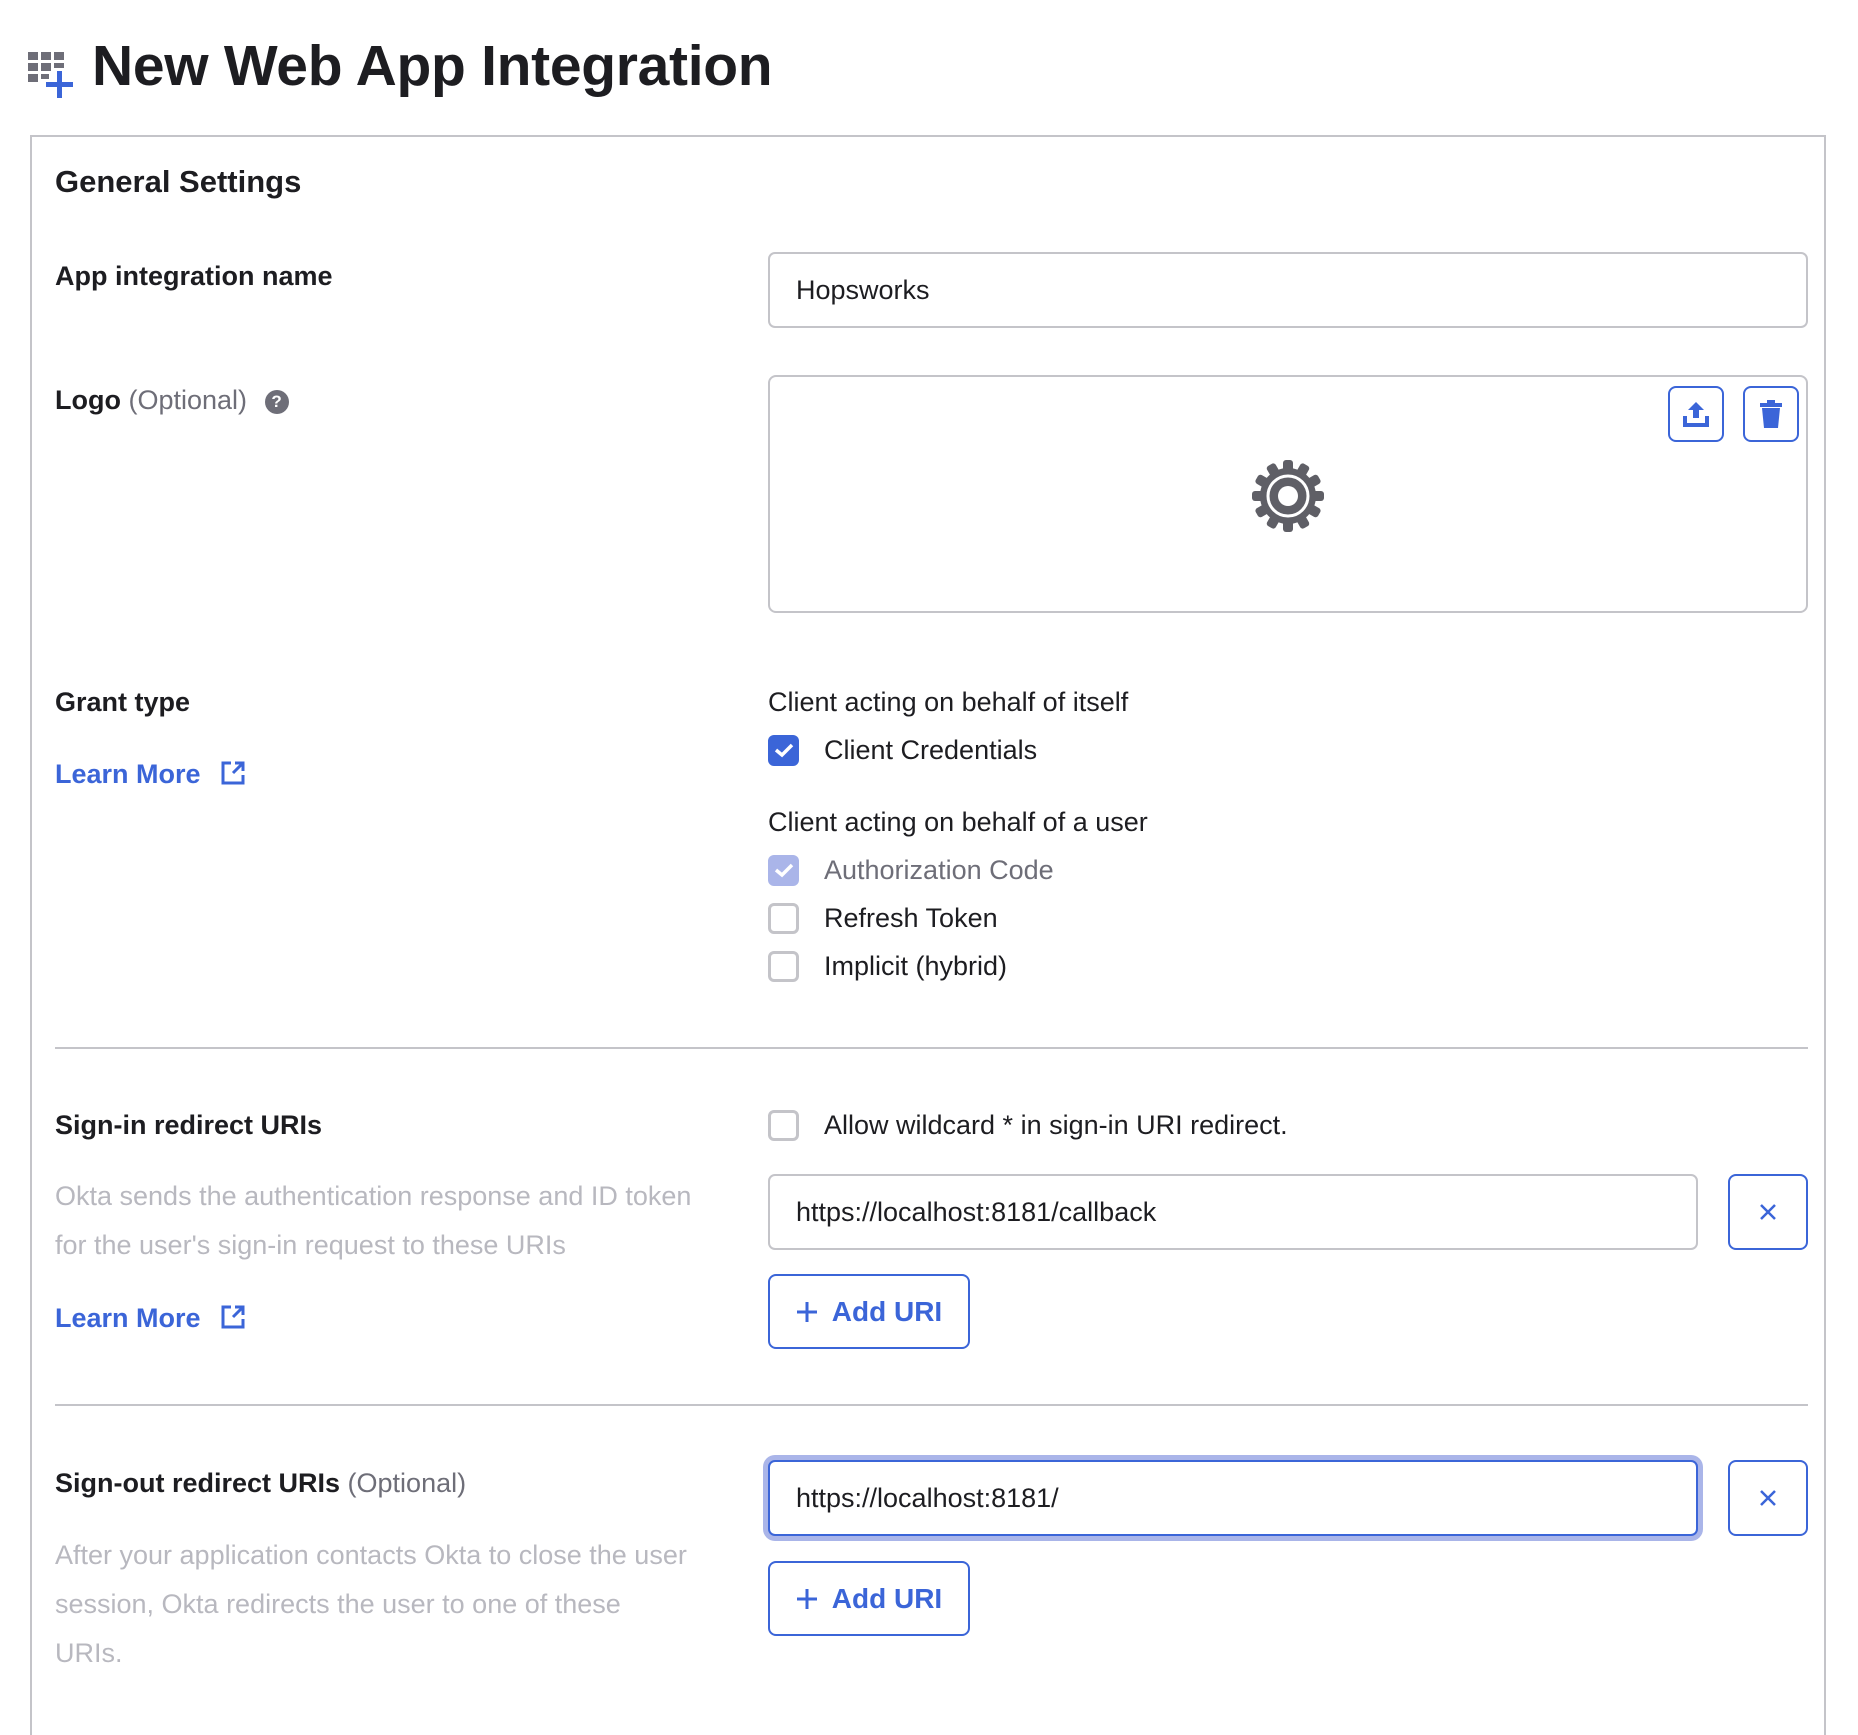 The image size is (1858, 1735). I want to click on checkbox-client-credentials: Client Credentials, so click(902, 750).